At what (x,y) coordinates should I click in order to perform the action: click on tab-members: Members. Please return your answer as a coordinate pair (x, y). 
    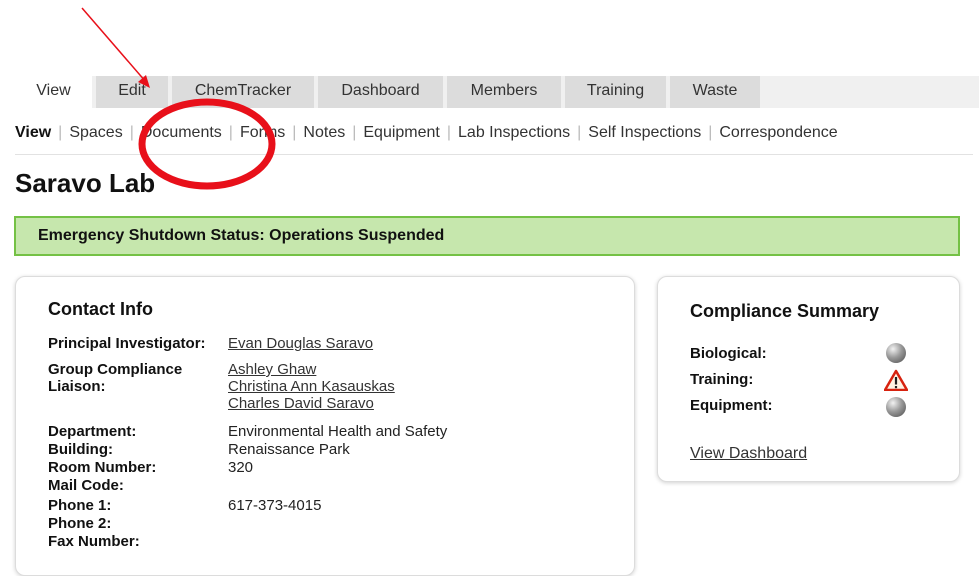
    Looking at the image, I should click on (504, 92).